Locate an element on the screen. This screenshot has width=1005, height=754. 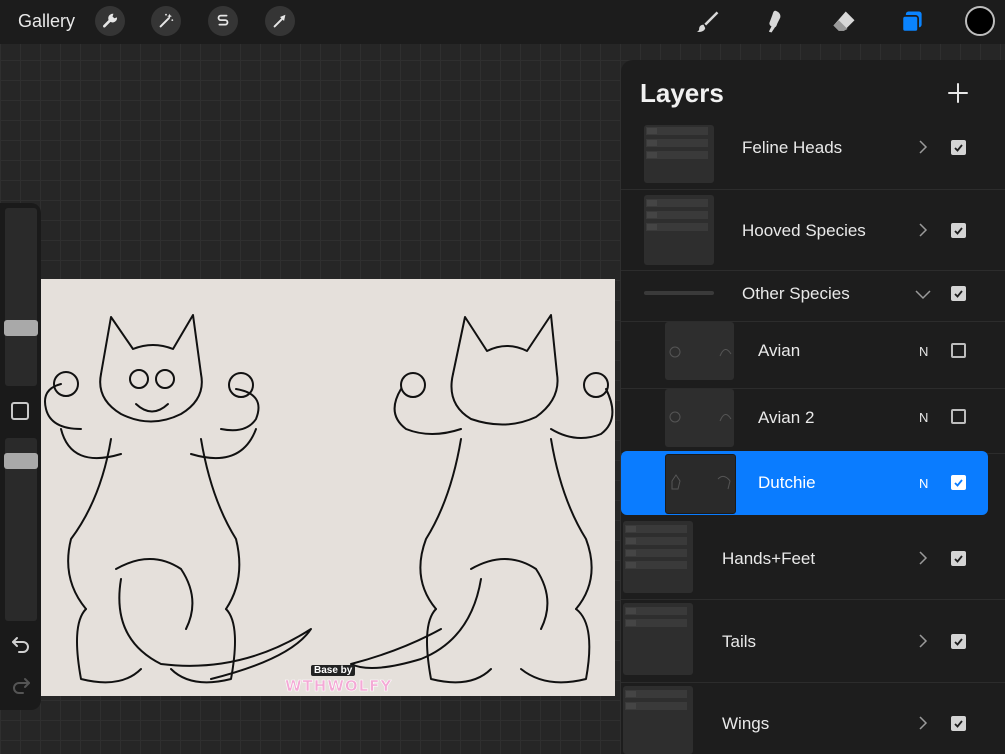
layer-group-hooved-species: Hooved Species is located at coordinates (813, 230).